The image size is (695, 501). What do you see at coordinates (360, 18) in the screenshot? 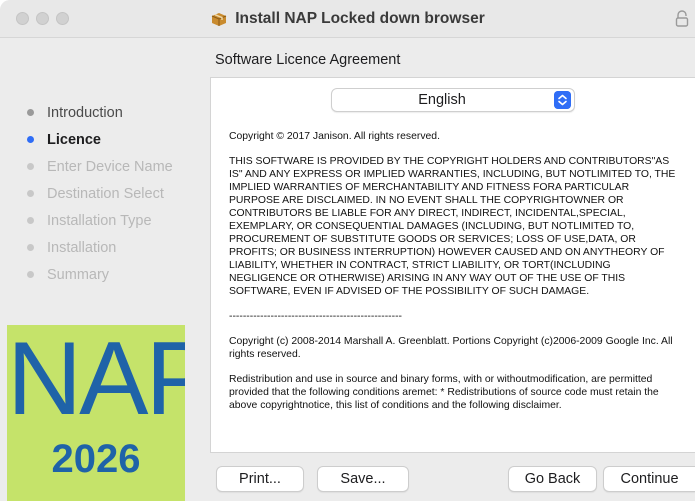
I see `window-title-text: Install NAP Locked down browser` at bounding box center [360, 18].